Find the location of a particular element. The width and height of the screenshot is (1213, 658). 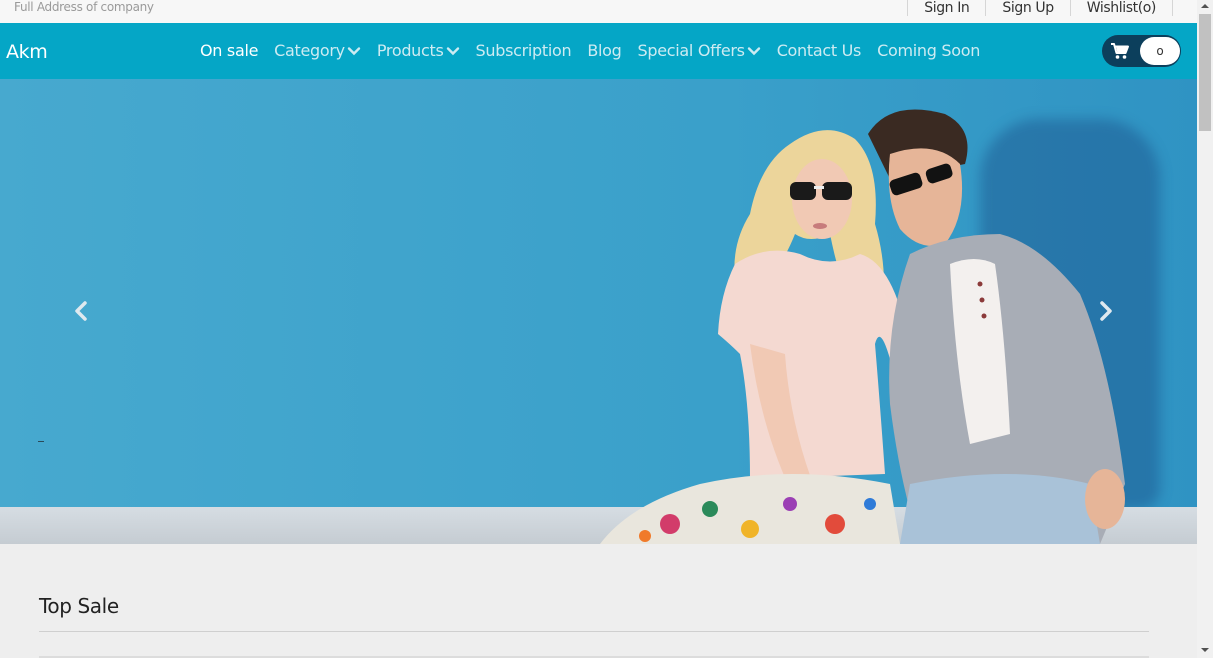

nav-item-category: Category is located at coordinates (317, 50).